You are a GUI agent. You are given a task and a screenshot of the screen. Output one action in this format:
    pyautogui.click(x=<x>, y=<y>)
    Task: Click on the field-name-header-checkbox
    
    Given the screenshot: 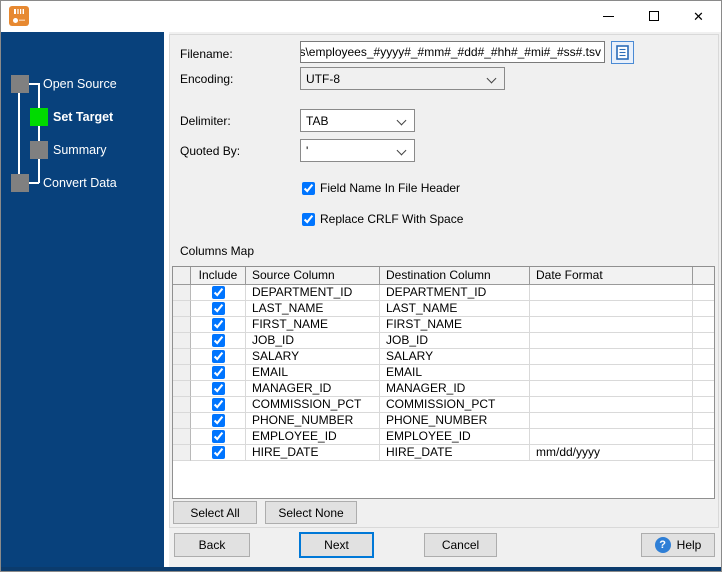 What is the action you would take?
    pyautogui.click(x=308, y=188)
    